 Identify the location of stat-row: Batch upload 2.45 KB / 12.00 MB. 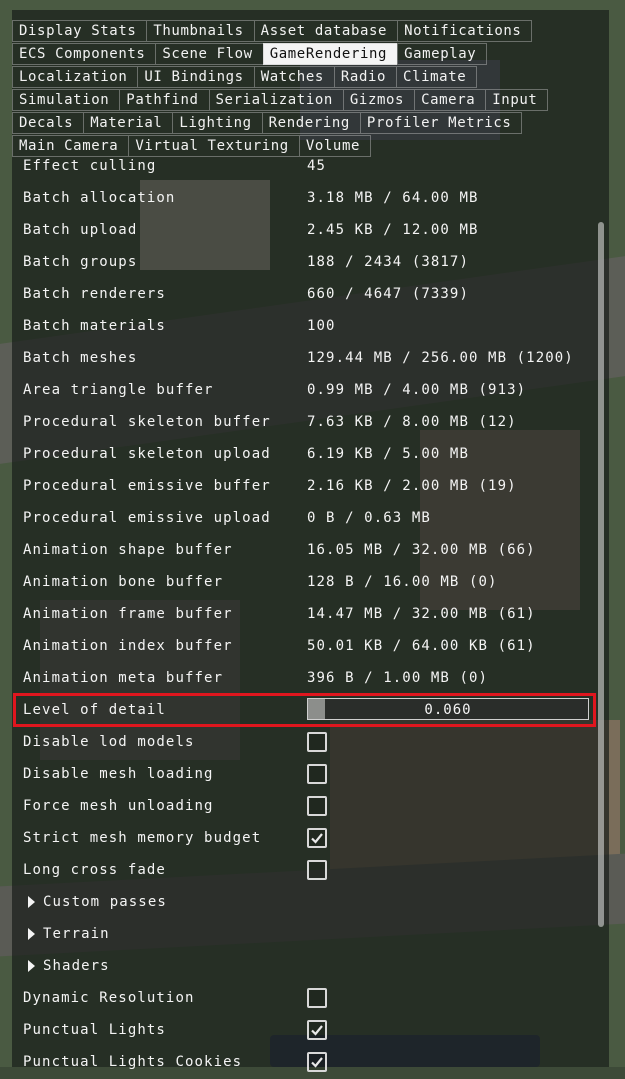
(303, 231).